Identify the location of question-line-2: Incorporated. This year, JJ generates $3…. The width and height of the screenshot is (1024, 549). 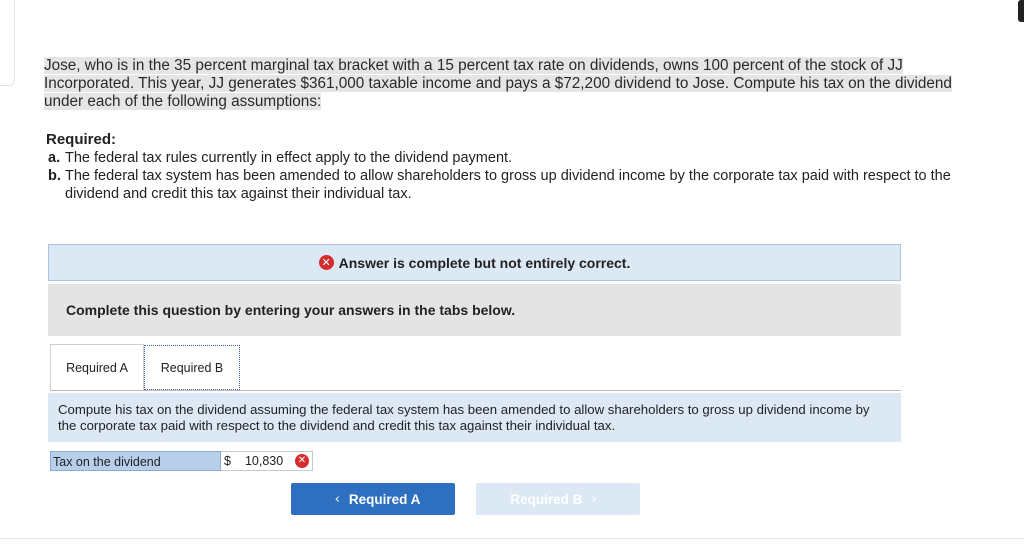
(498, 83).